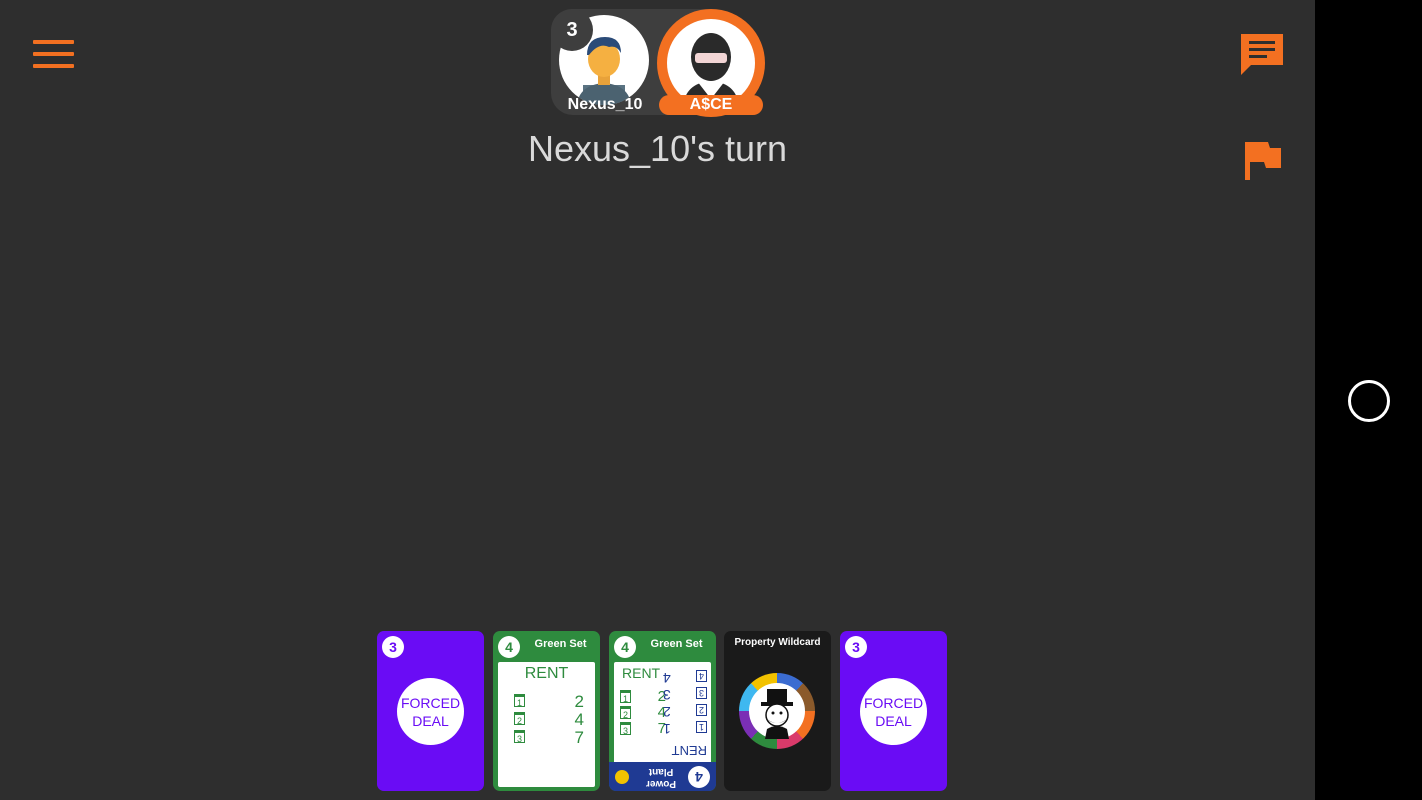 The image size is (1422, 800). Describe the element at coordinates (667, 695) in the screenshot. I see `rent-amount: 3` at that location.